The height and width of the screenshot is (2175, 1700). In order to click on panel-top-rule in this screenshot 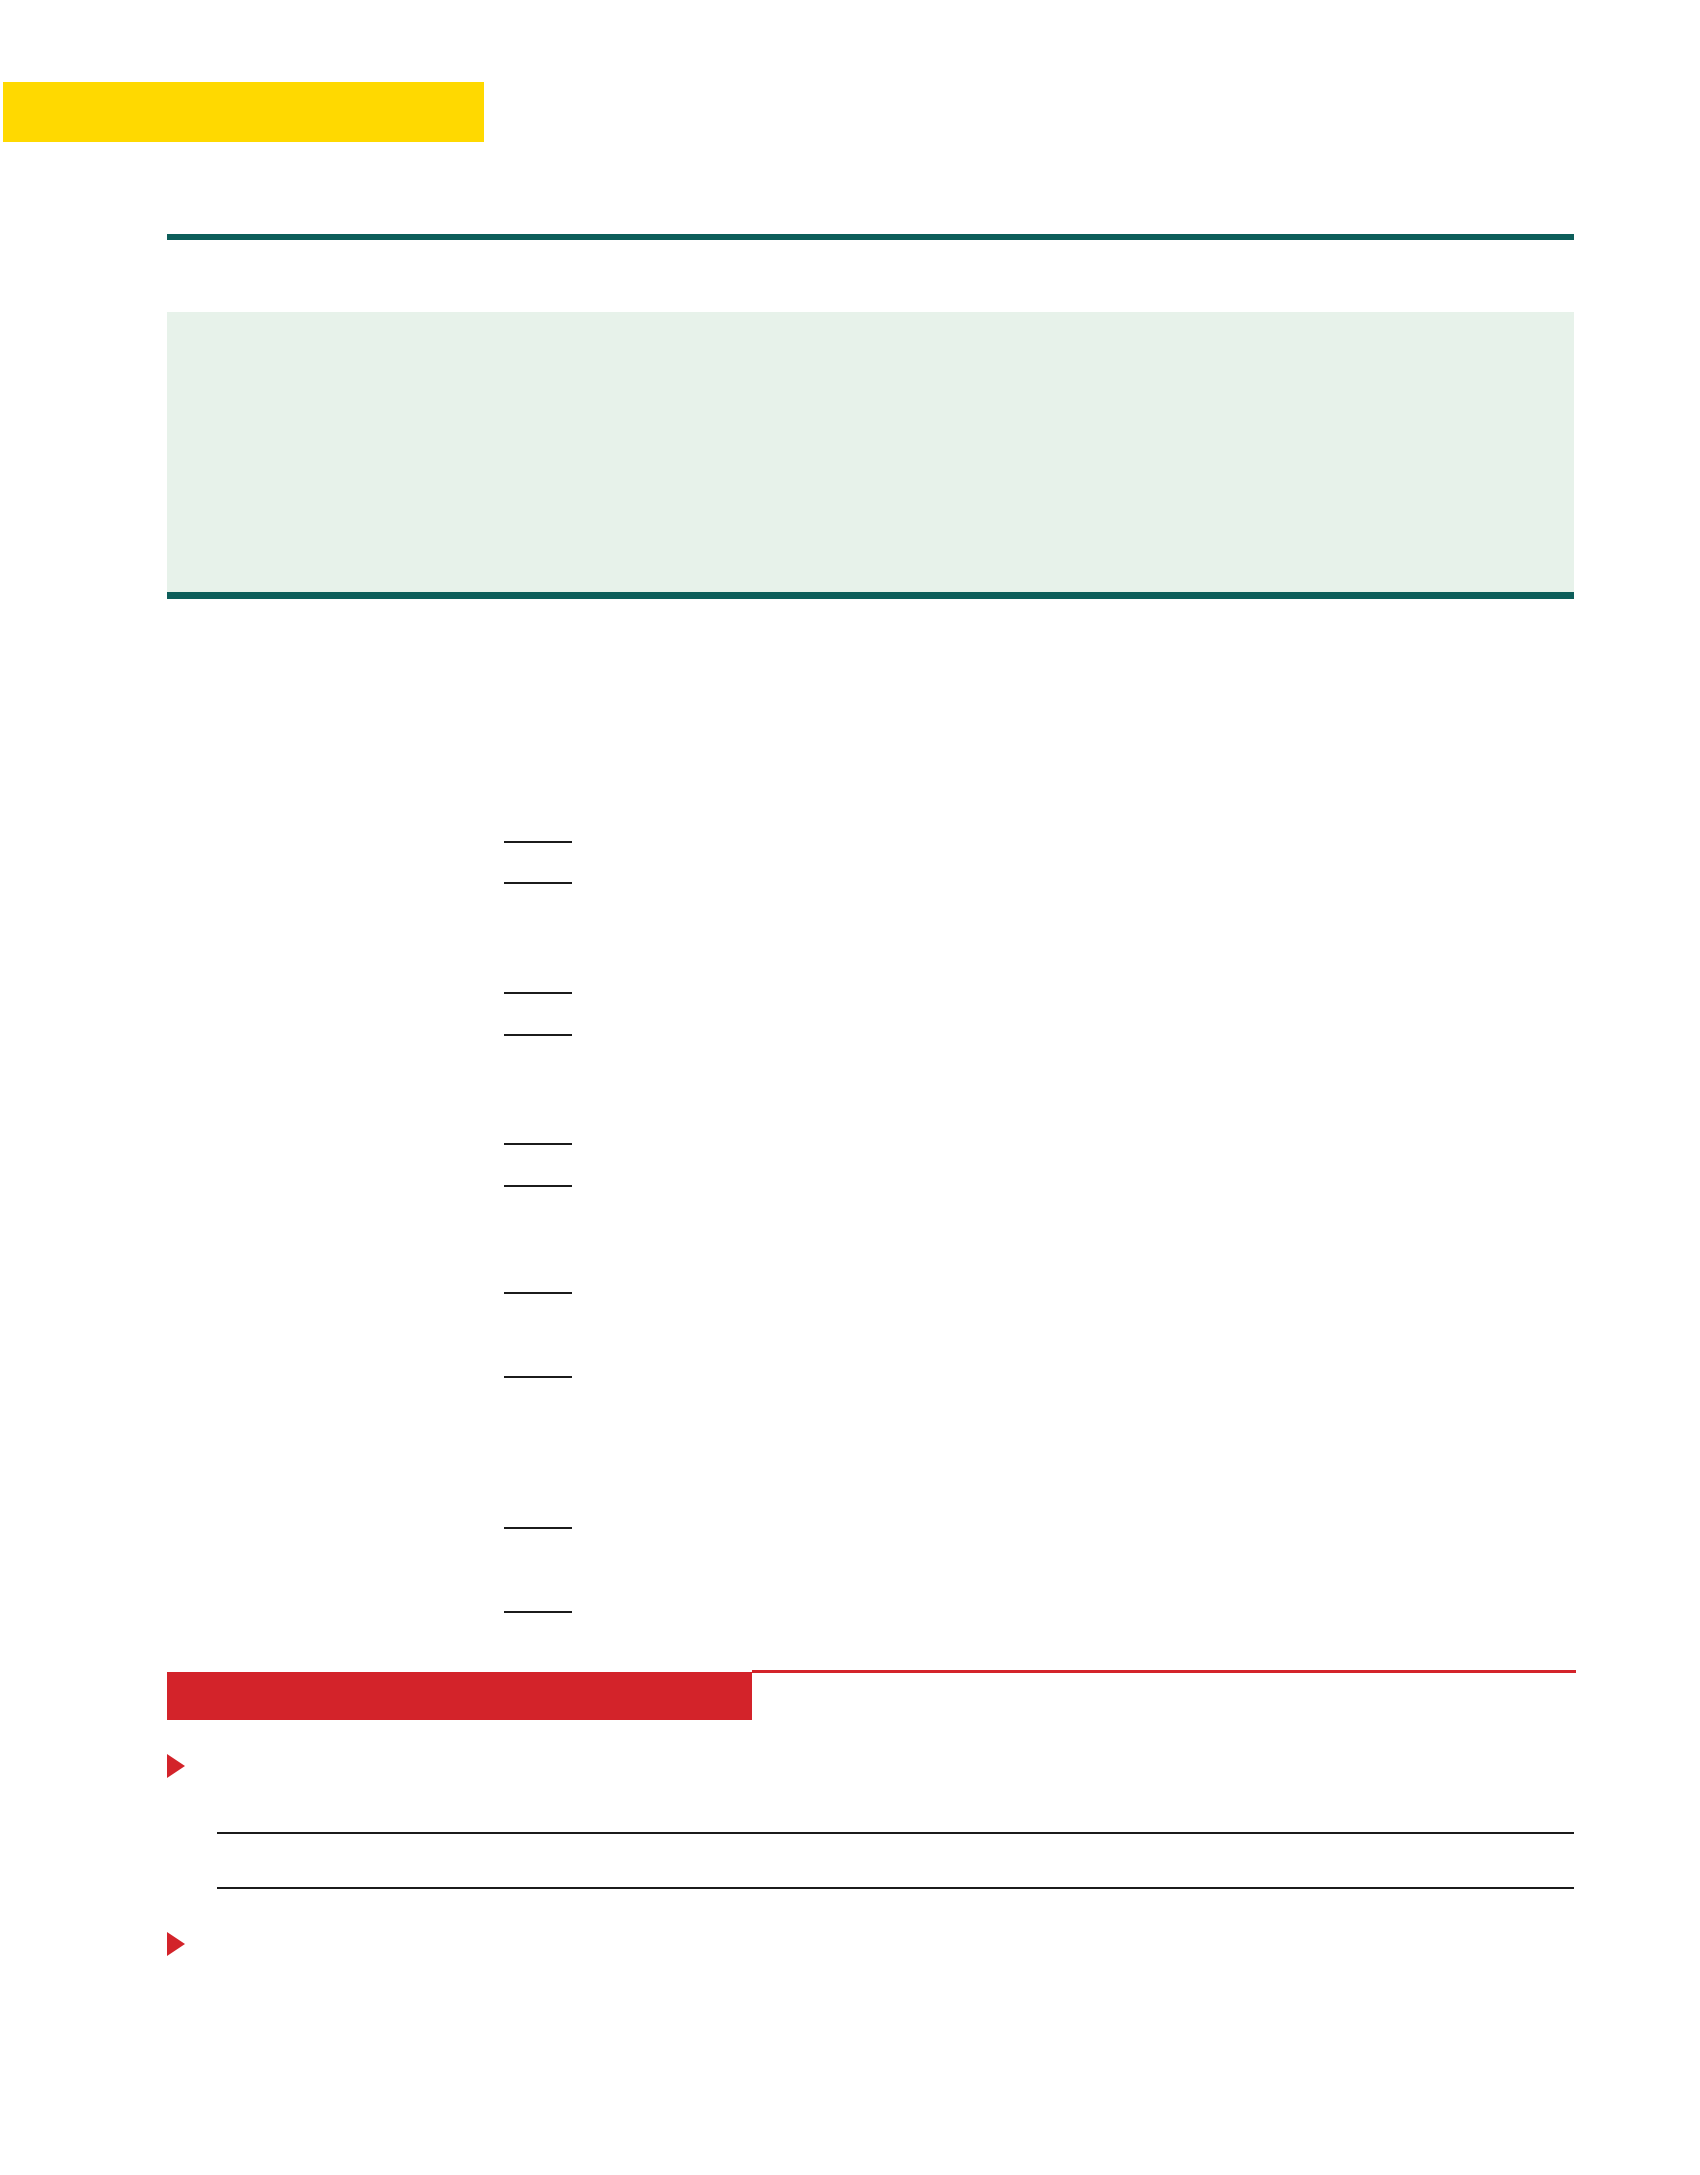, I will do `click(870, 237)`.